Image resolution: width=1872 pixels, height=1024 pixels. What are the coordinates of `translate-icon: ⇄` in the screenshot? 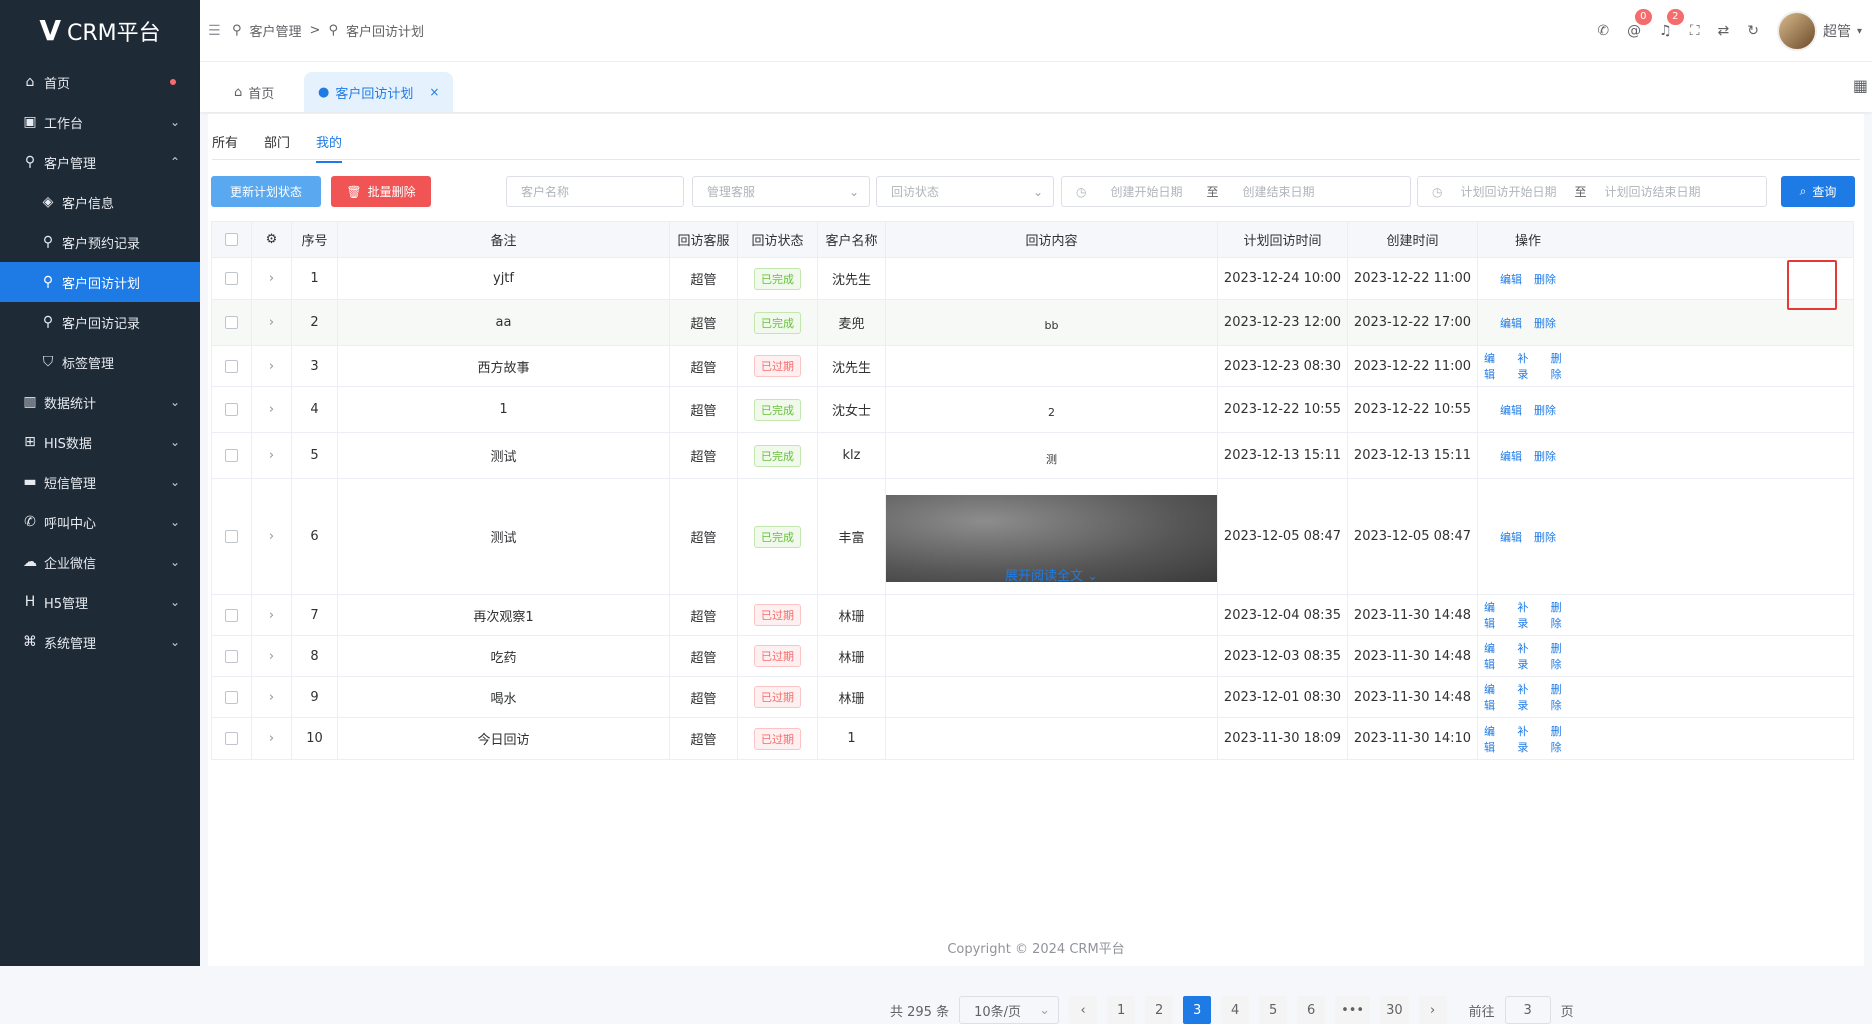 It's located at (1724, 31).